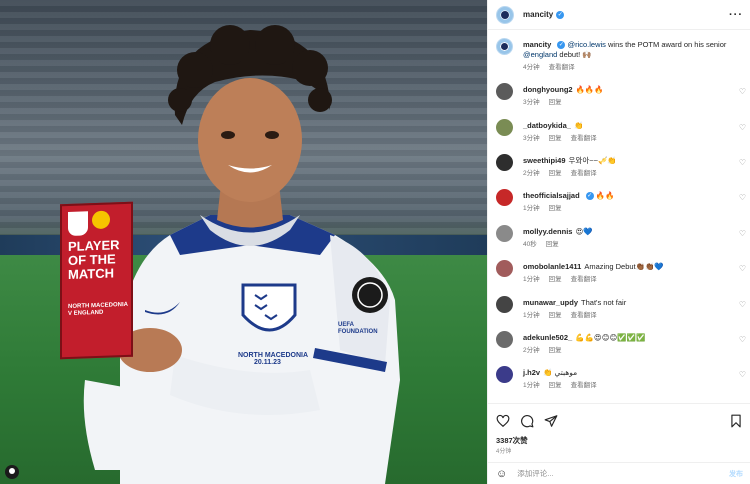 The image size is (750, 484). Describe the element at coordinates (586, 44) in the screenshot. I see `mention-rico: @rico.lewis` at that location.